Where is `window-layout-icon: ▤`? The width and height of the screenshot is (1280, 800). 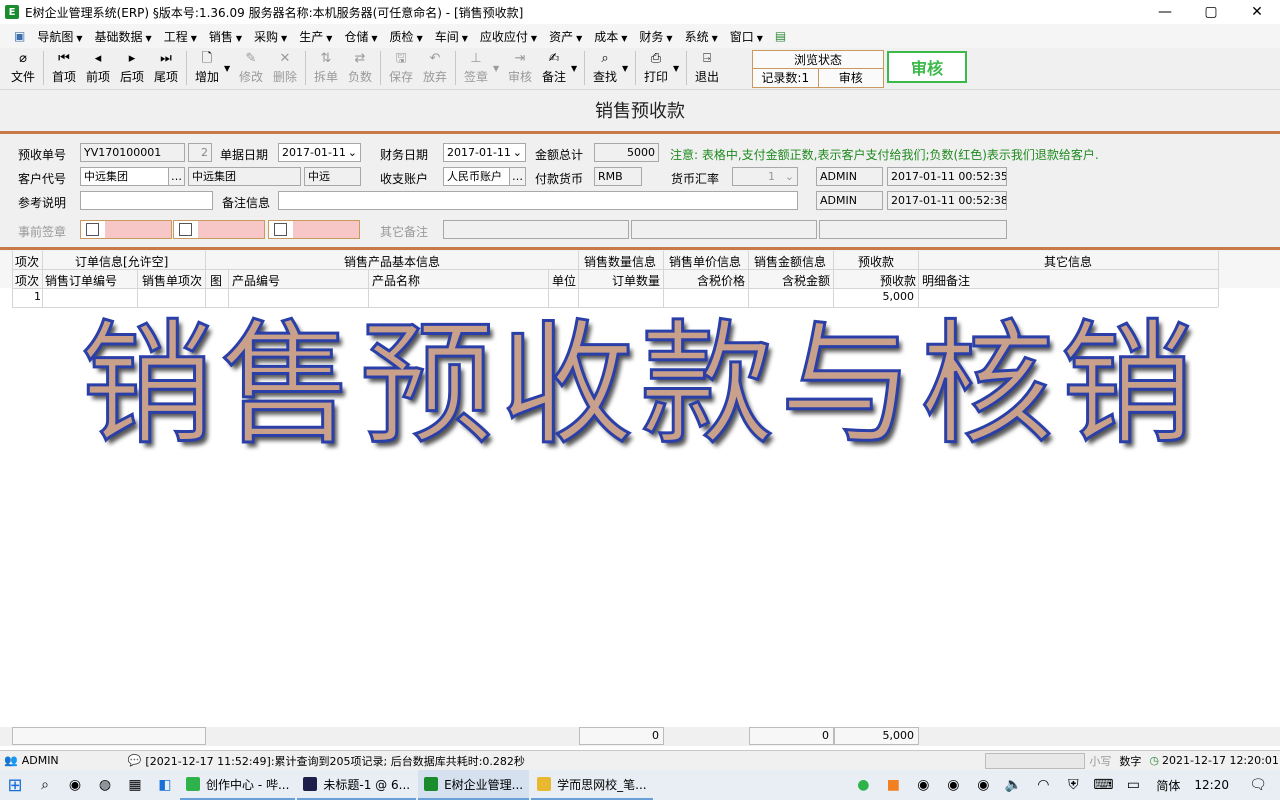 window-layout-icon: ▤ is located at coordinates (780, 36).